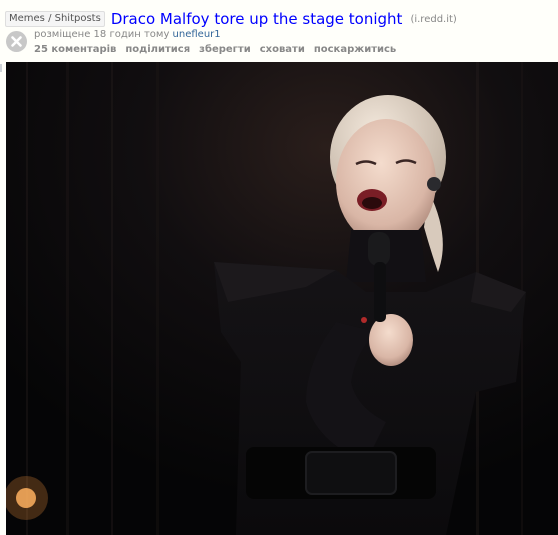 The height and width of the screenshot is (535, 558). Describe the element at coordinates (75, 49) in the screenshot. I see `comments-button: 25 коментарів` at that location.